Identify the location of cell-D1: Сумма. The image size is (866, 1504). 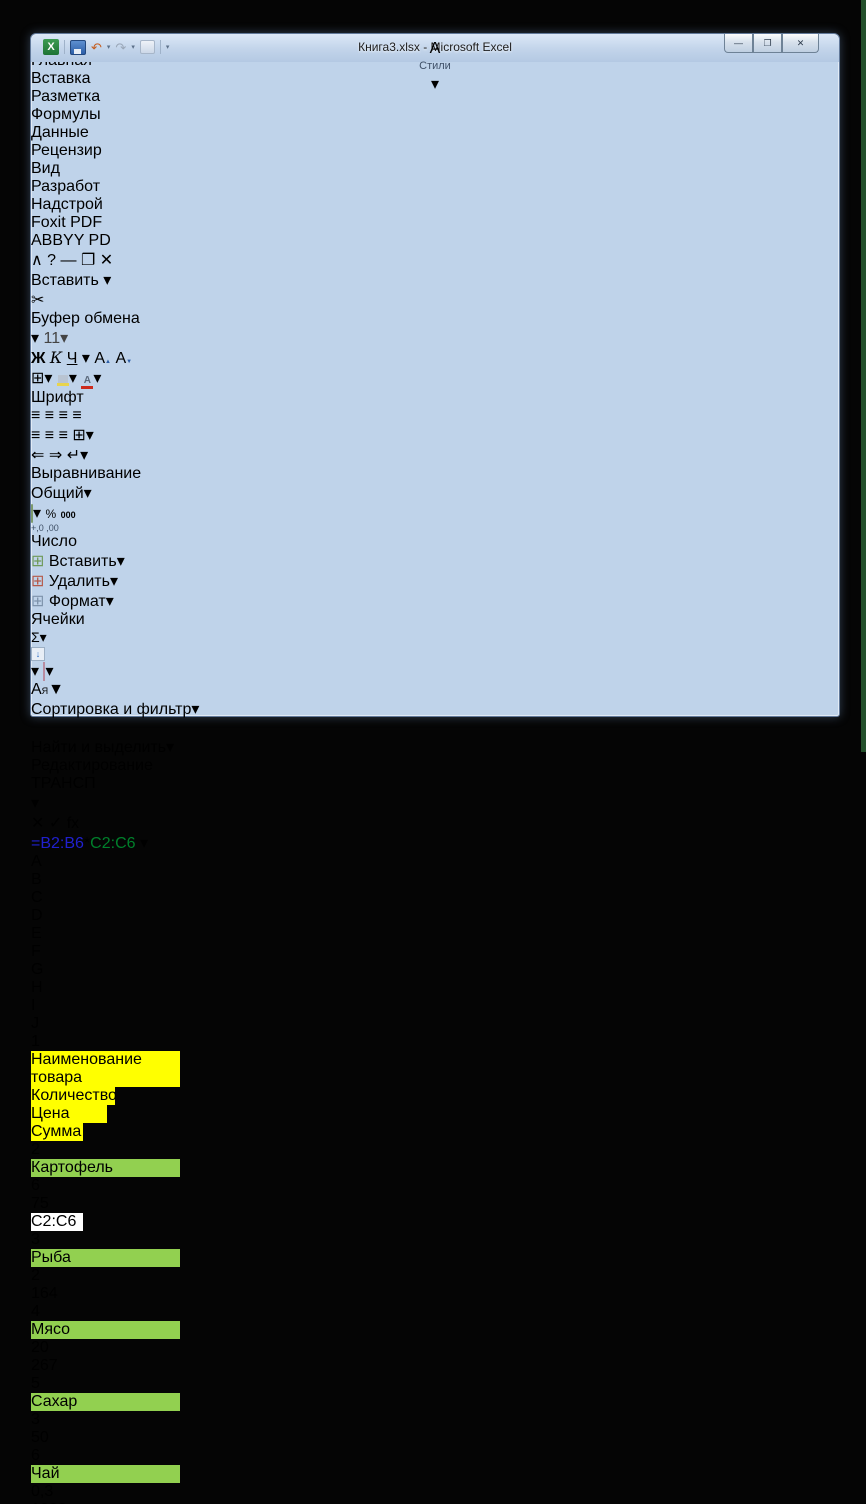
(57, 1132).